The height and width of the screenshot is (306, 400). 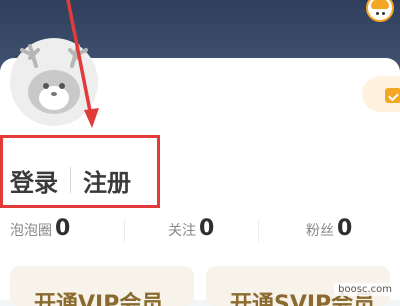 What do you see at coordinates (99, 299) in the screenshot?
I see `vip-promo-text: 开通VIP会员` at bounding box center [99, 299].